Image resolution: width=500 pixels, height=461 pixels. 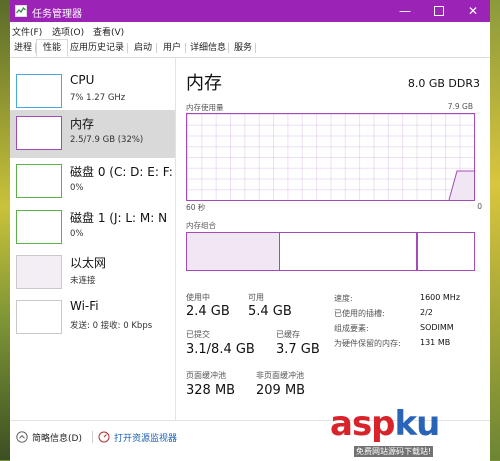 I want to click on watermark: aspku.net 免费网站源码下载站!, so click(x=410, y=432).